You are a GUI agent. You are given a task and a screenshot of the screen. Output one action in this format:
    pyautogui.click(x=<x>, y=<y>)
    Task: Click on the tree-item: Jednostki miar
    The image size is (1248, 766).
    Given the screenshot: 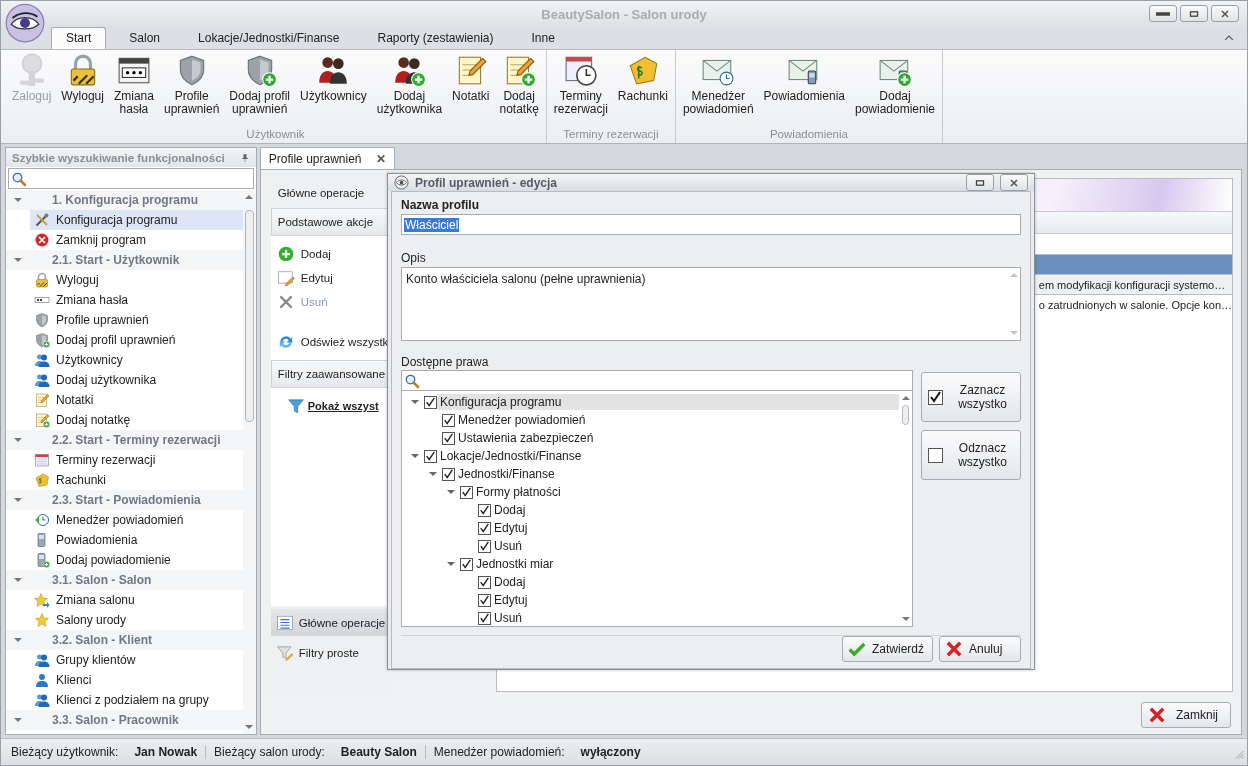 What is the action you would take?
    pyautogui.click(x=515, y=564)
    